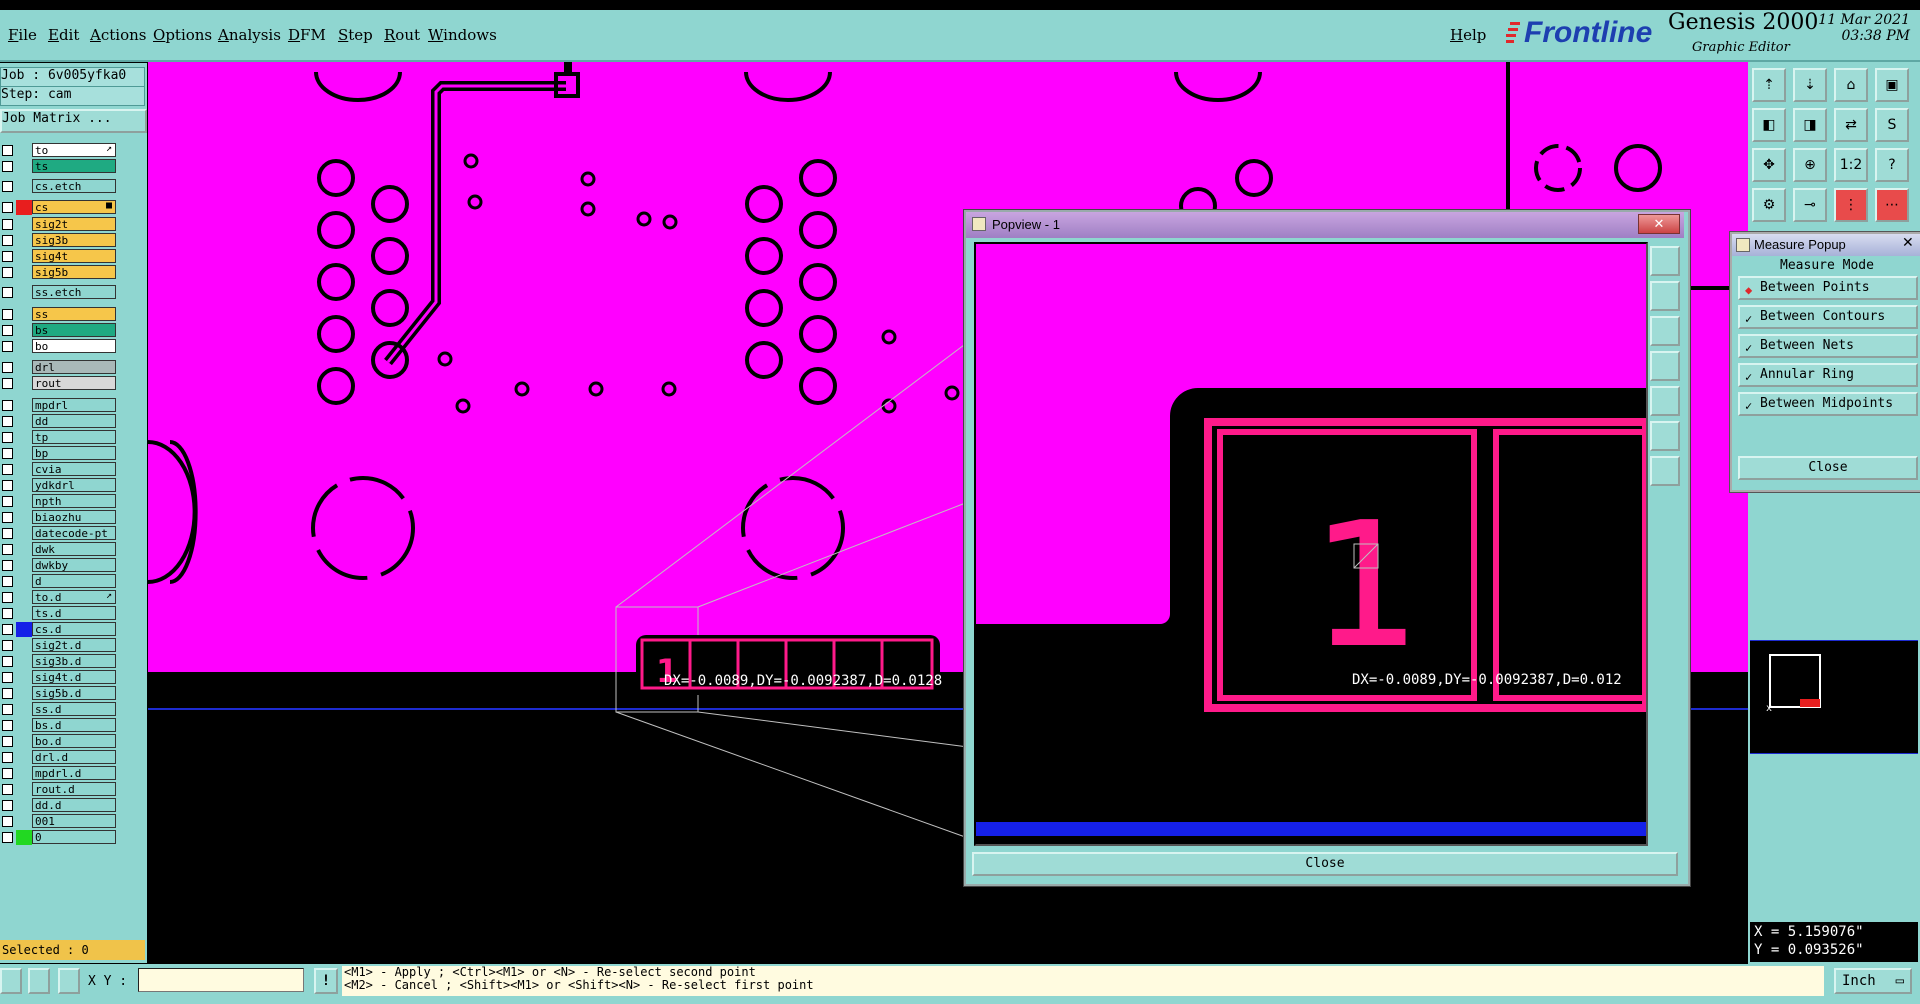 The image size is (1920, 1004). What do you see at coordinates (307, 35) in the screenshot?
I see `menu-dfm: DFM` at bounding box center [307, 35].